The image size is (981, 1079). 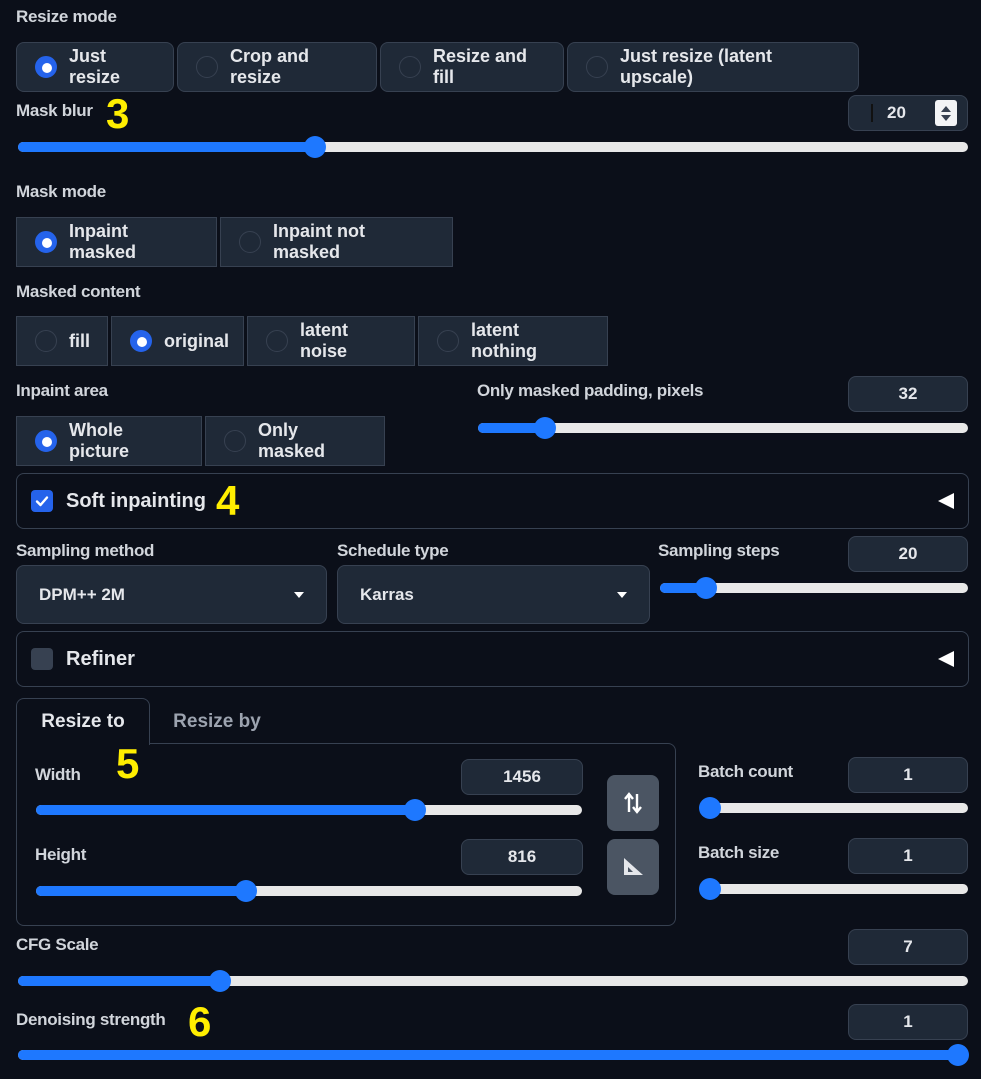 What do you see at coordinates (295, 441) in the screenshot?
I see `radio-only-masked: Only masked` at bounding box center [295, 441].